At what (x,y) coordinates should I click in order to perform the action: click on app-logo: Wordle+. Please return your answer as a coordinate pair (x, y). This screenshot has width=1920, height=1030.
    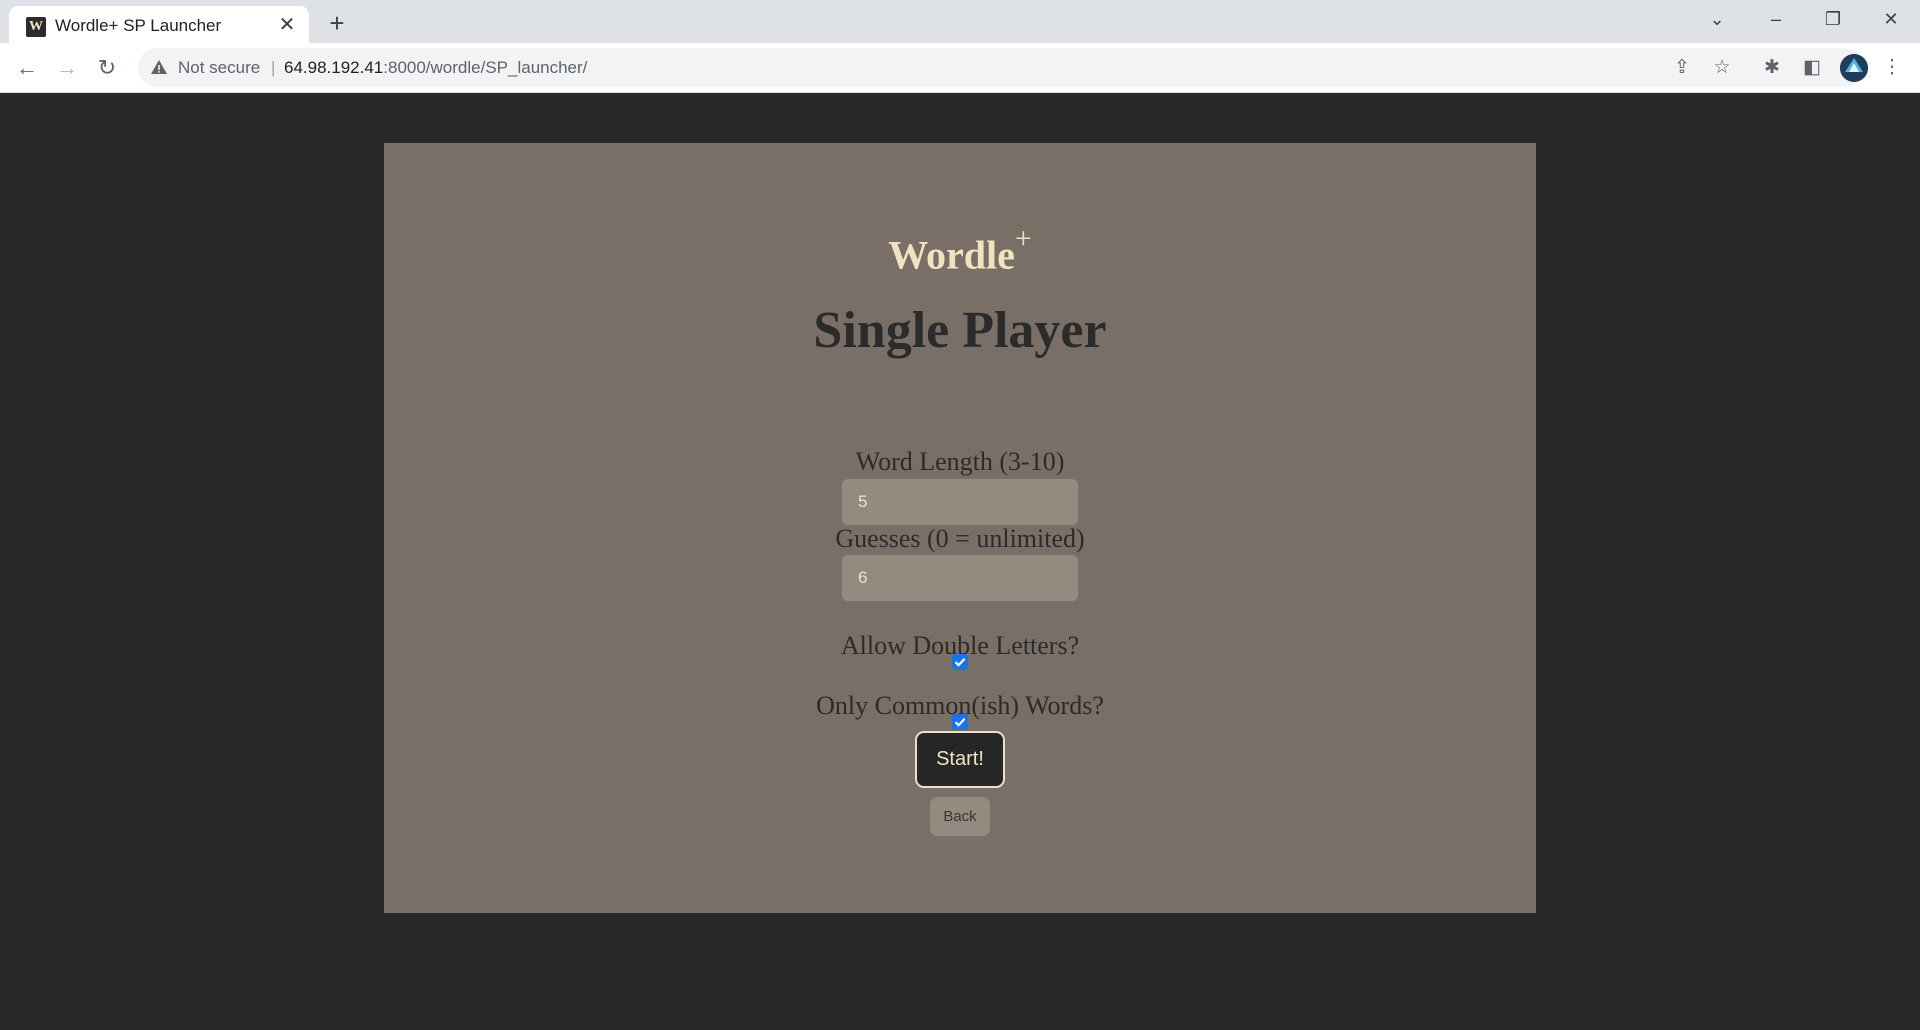
    Looking at the image, I should click on (960, 250).